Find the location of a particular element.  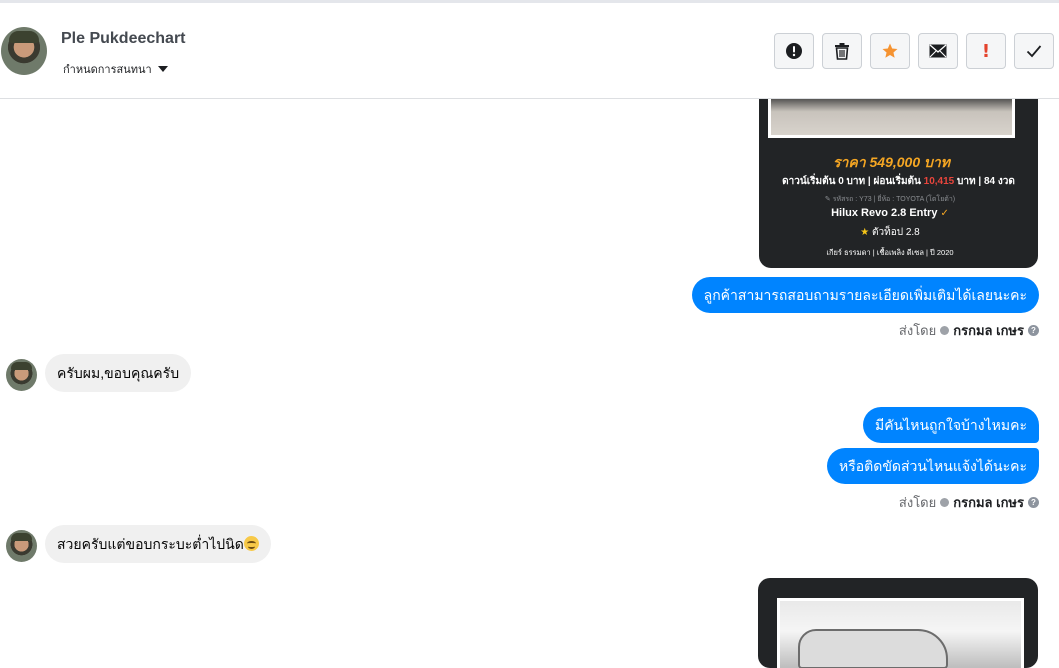

trash-icon is located at coordinates (842, 51).